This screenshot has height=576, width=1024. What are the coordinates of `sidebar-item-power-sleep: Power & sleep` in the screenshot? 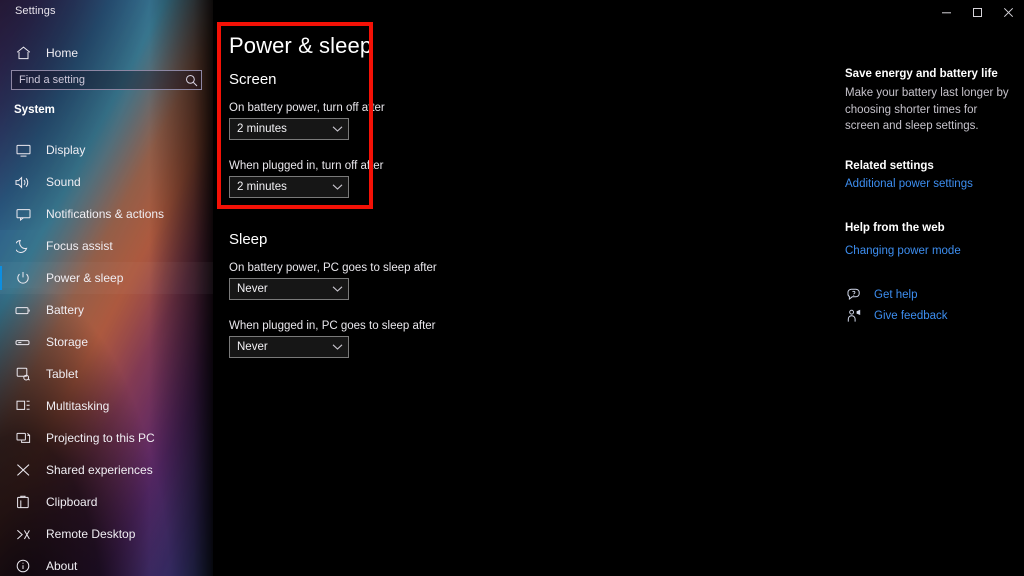 It's located at (106, 278).